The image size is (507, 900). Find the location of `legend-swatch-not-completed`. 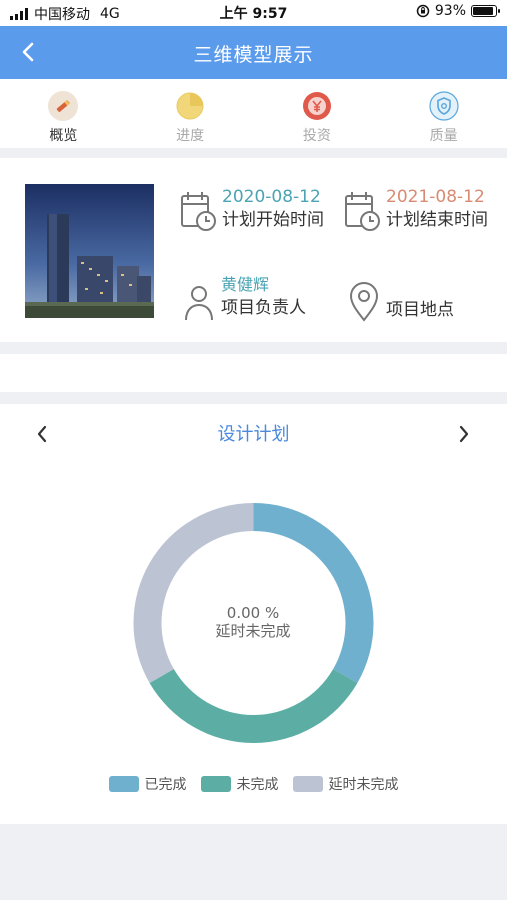

legend-swatch-not-completed is located at coordinates (215, 784).